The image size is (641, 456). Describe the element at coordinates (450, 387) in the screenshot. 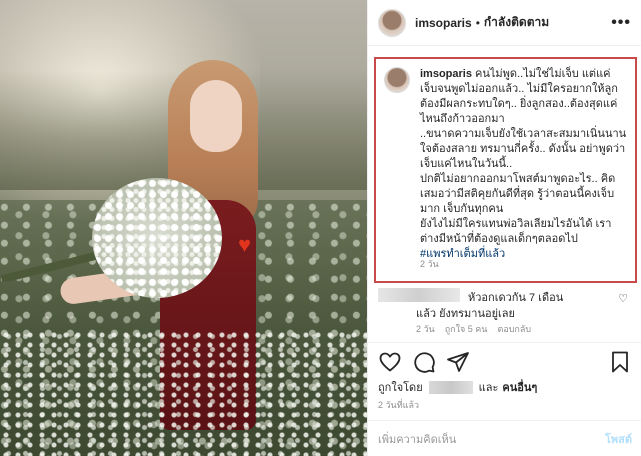

I see `blurred-liker` at that location.